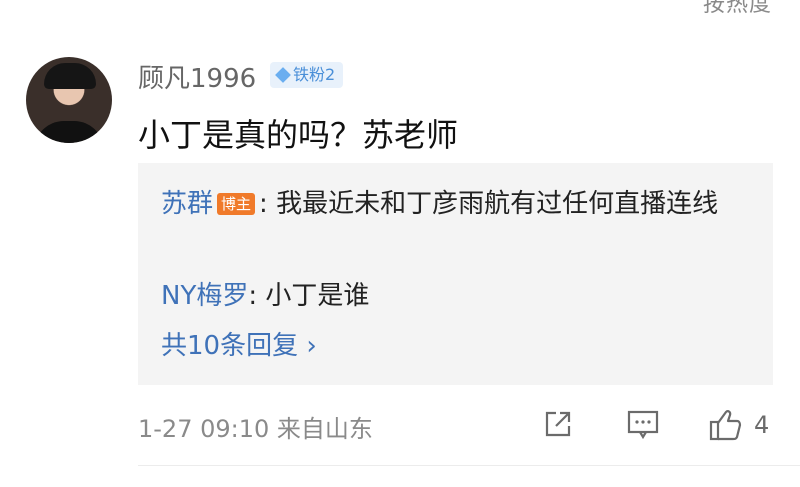 The image size is (800, 487). I want to click on comment-icon, so click(643, 425).